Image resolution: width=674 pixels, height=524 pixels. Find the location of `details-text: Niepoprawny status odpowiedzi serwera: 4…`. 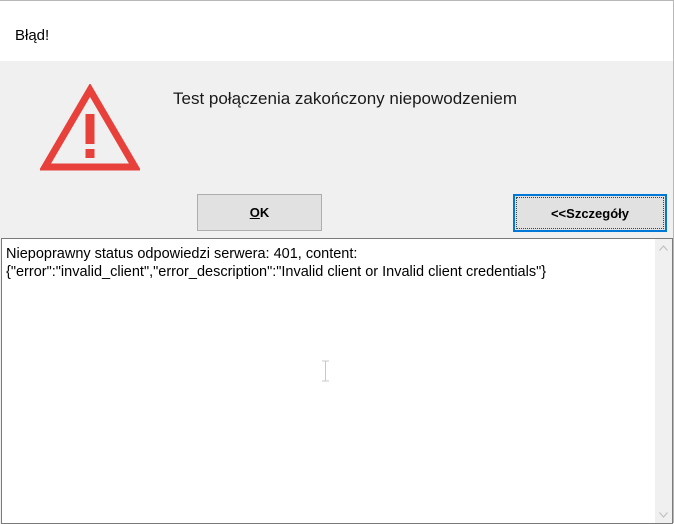

details-text: Niepoprawny status odpowiedzi serwera: 4… is located at coordinates (276, 263).